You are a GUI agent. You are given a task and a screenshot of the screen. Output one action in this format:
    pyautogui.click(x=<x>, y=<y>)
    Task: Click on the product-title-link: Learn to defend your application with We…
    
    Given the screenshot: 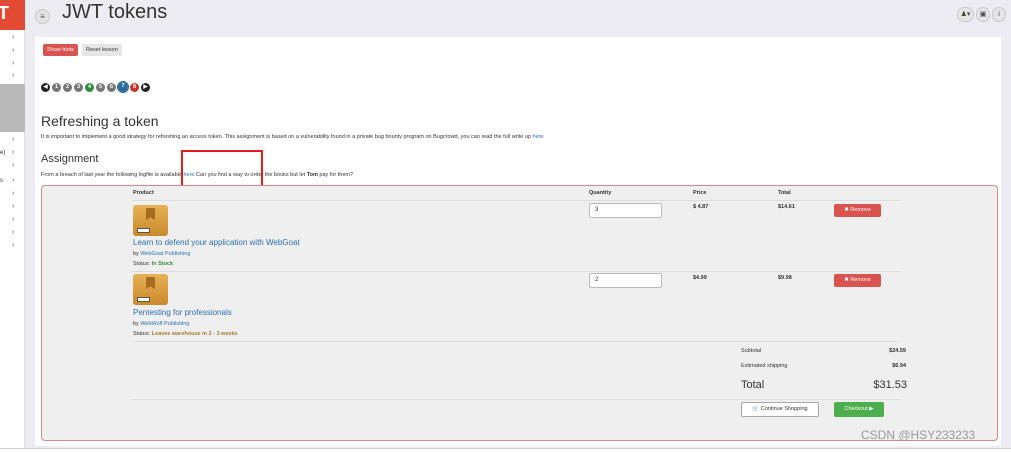 What is the action you would take?
    pyautogui.click(x=216, y=242)
    